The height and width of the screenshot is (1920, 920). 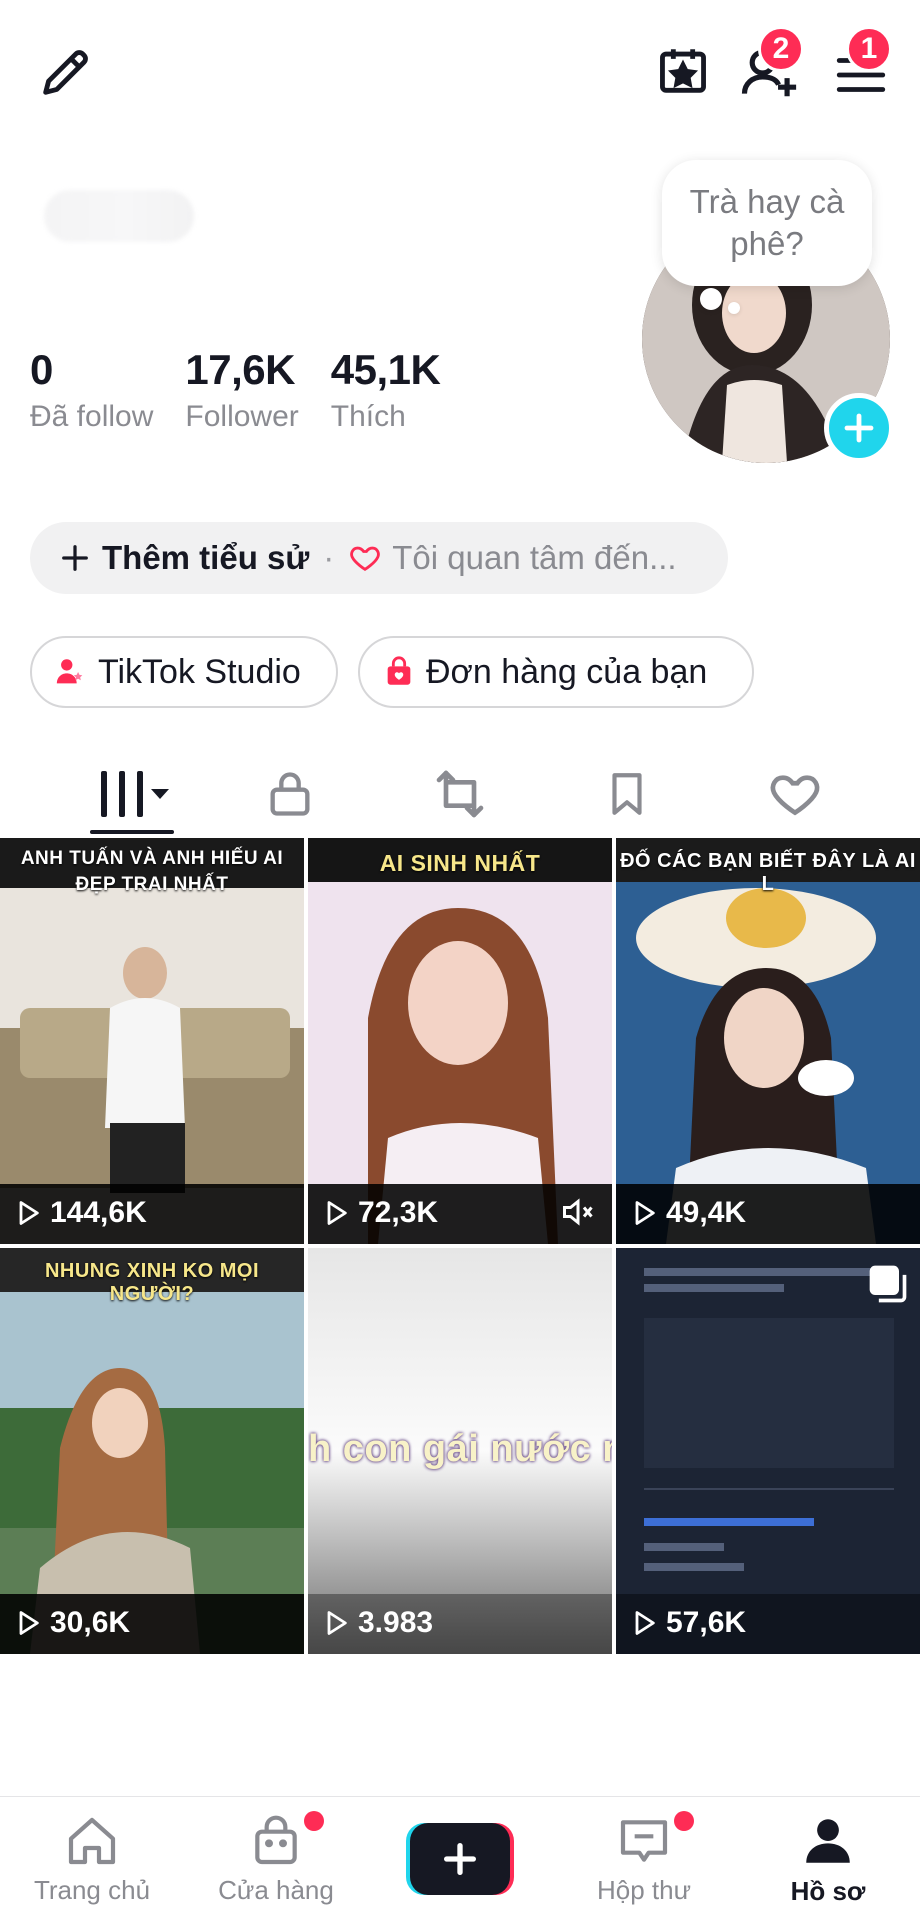 What do you see at coordinates (92, 416) in the screenshot?
I see `following-label: Đã follow` at bounding box center [92, 416].